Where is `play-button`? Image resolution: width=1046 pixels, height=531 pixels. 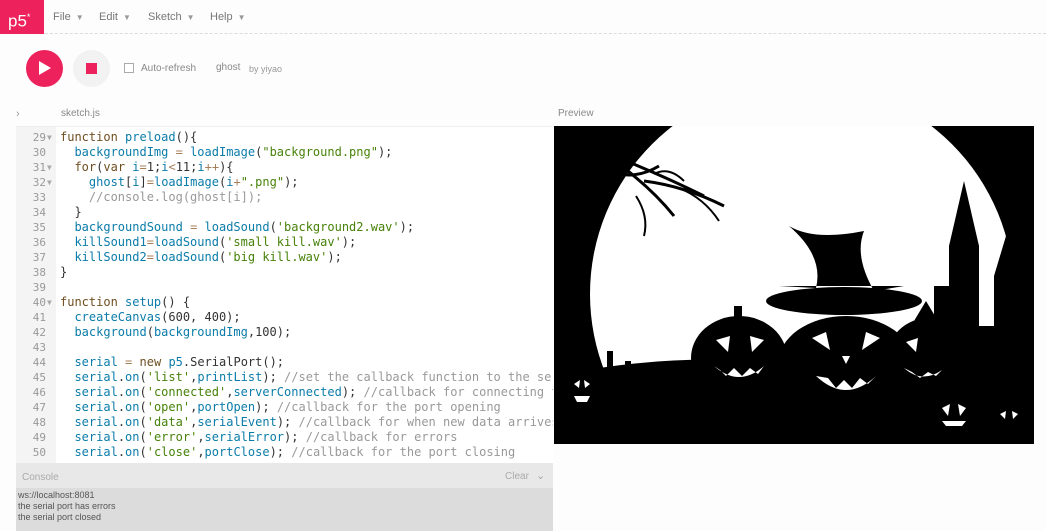 play-button is located at coordinates (44, 68).